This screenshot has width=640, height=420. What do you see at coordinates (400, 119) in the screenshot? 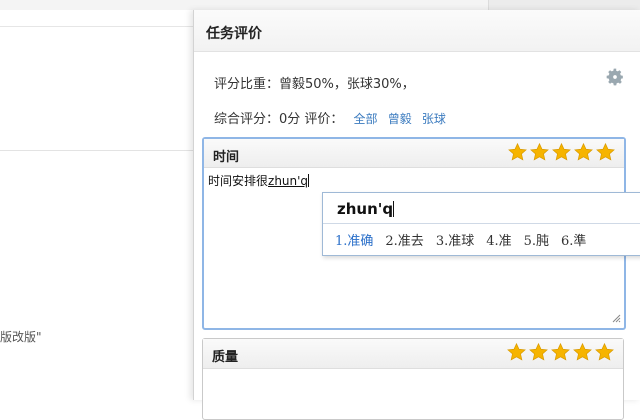
I see `filter-zengyi-link: 曾毅` at bounding box center [400, 119].